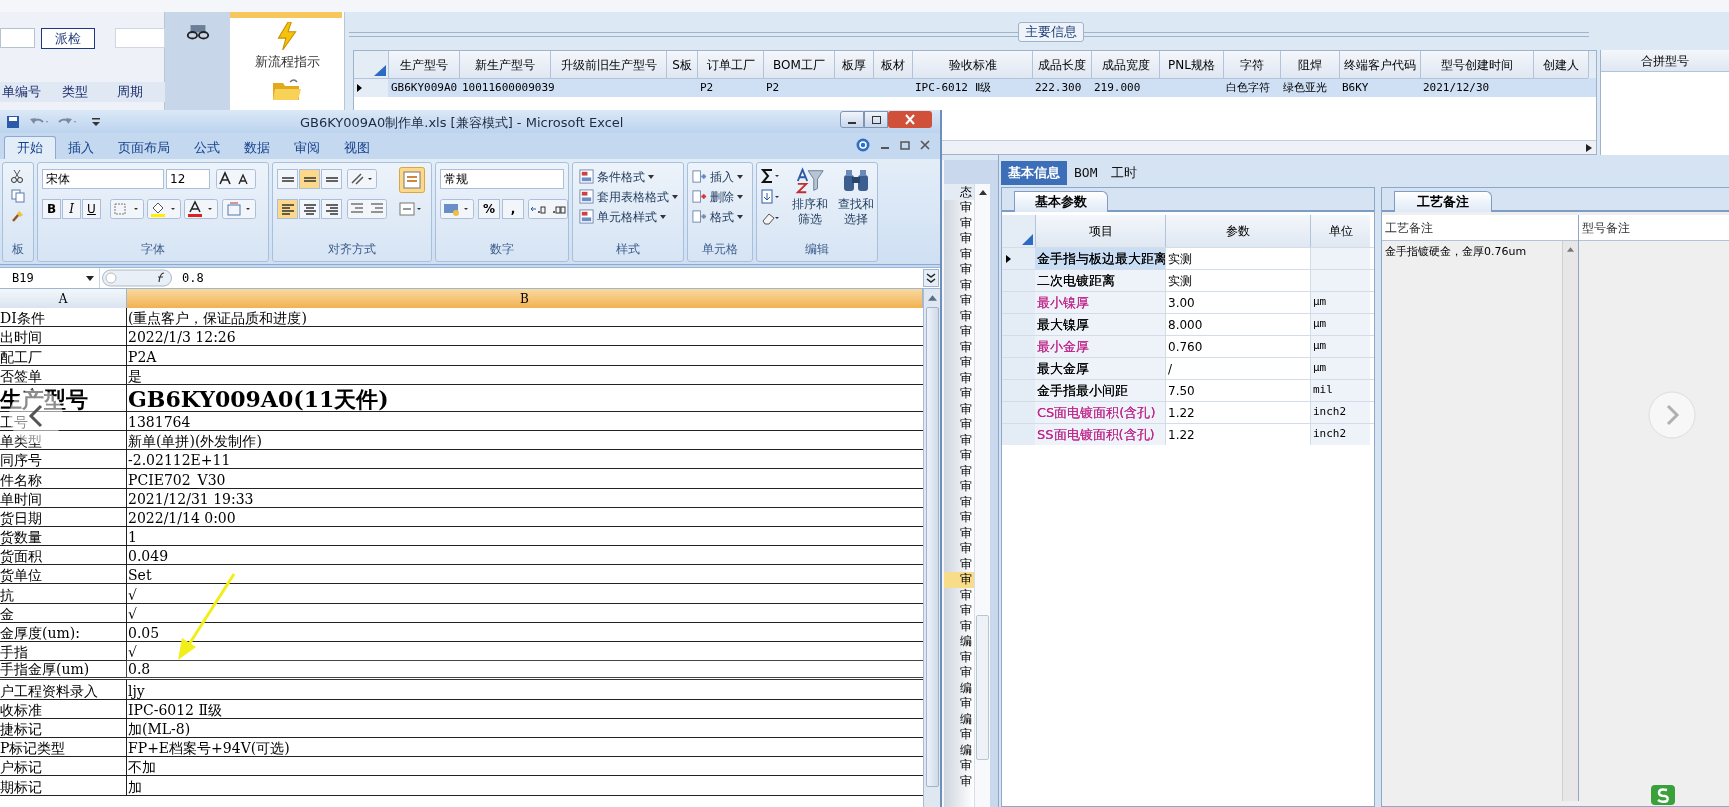 This screenshot has height=807, width=1729. I want to click on number-button: ,, so click(513, 209).